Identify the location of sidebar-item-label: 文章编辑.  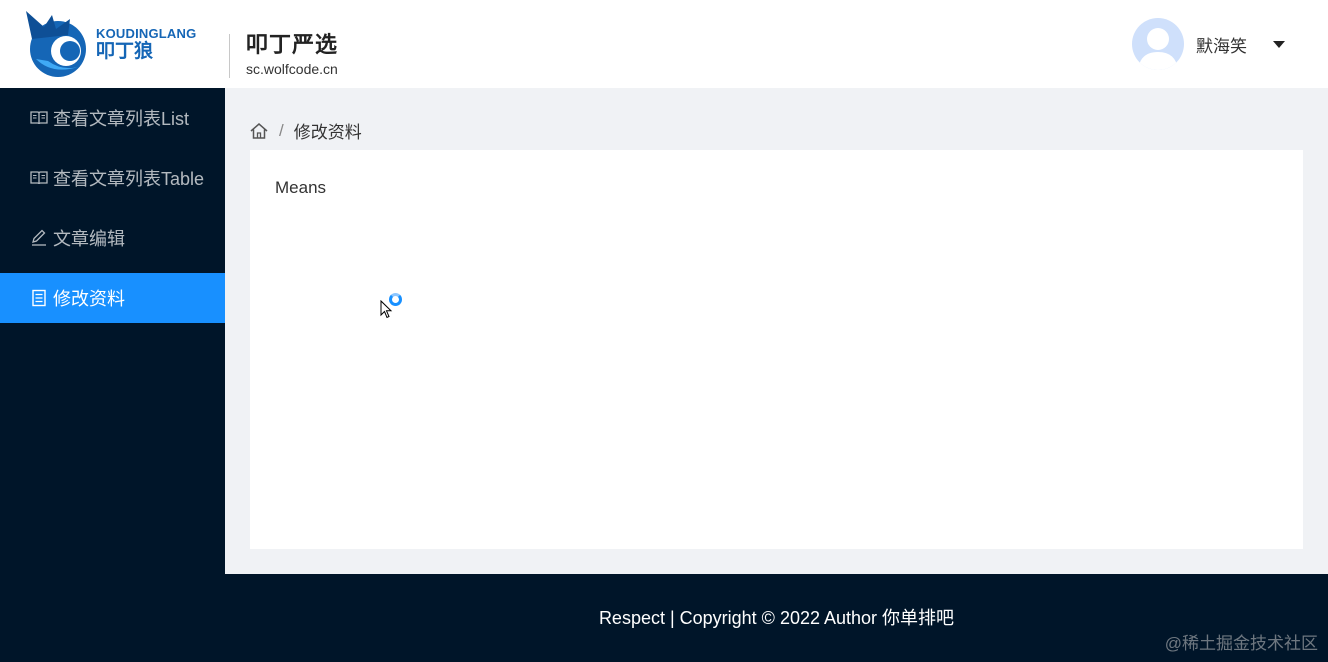
(89, 239).